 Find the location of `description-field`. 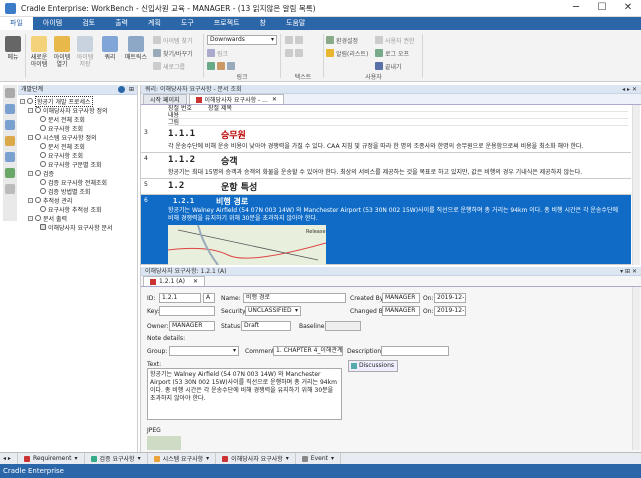

description-field is located at coordinates (415, 351).